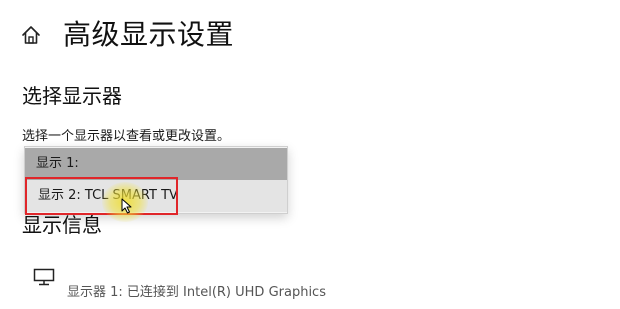 The width and height of the screenshot is (620, 309). I want to click on monitor-connection-info: 显示器 1: 已连接到 Intel(R) UHD Graphics, so click(196, 292).